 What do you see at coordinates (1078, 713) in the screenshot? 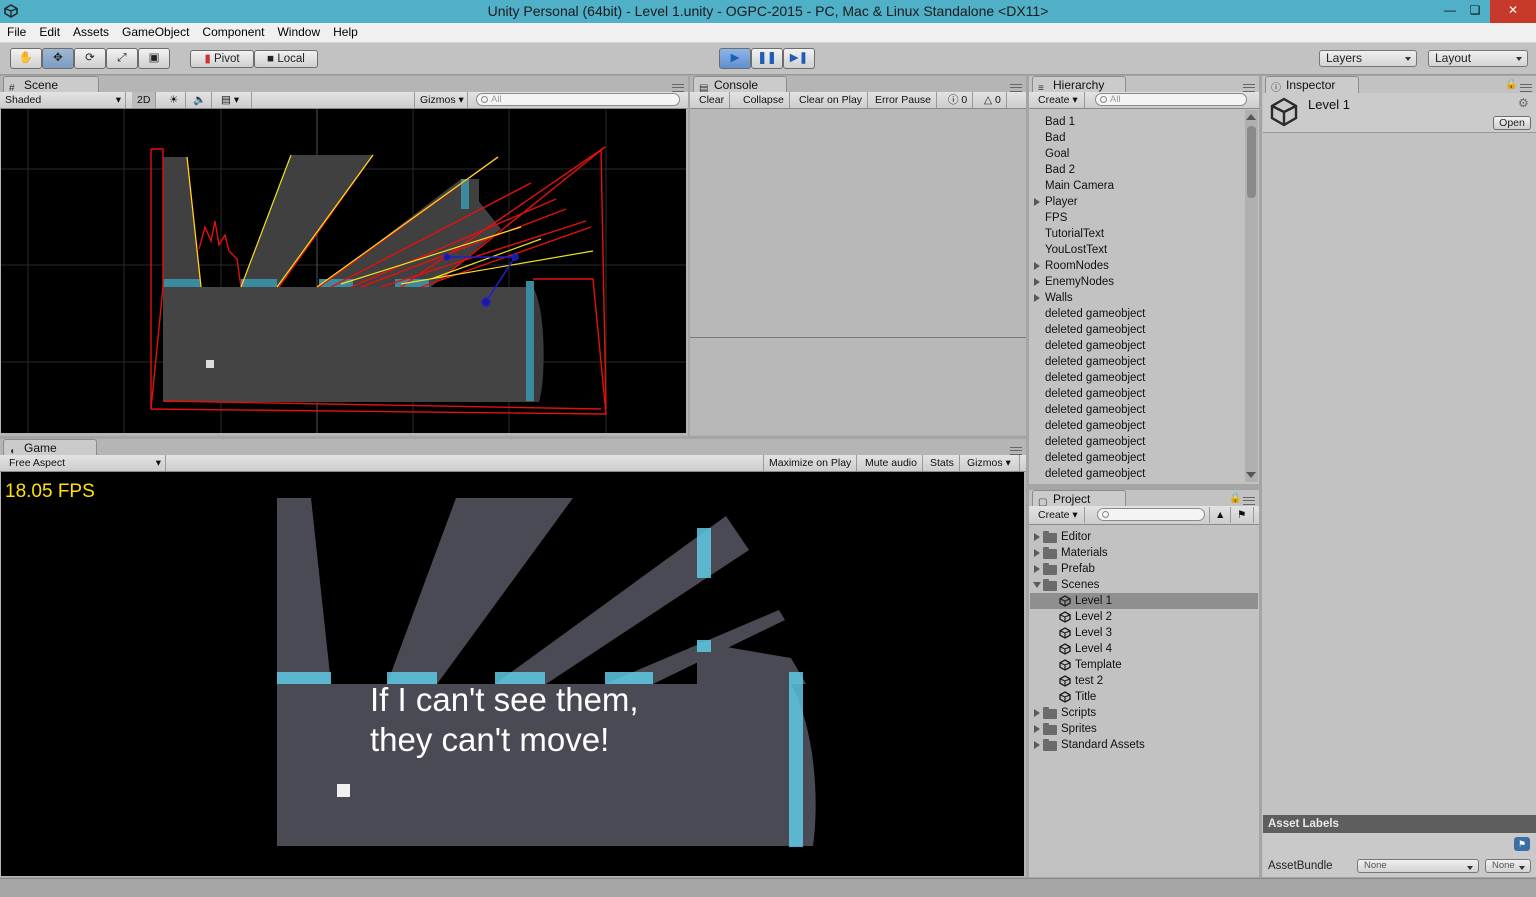
I see `project-folder: Scripts` at bounding box center [1078, 713].